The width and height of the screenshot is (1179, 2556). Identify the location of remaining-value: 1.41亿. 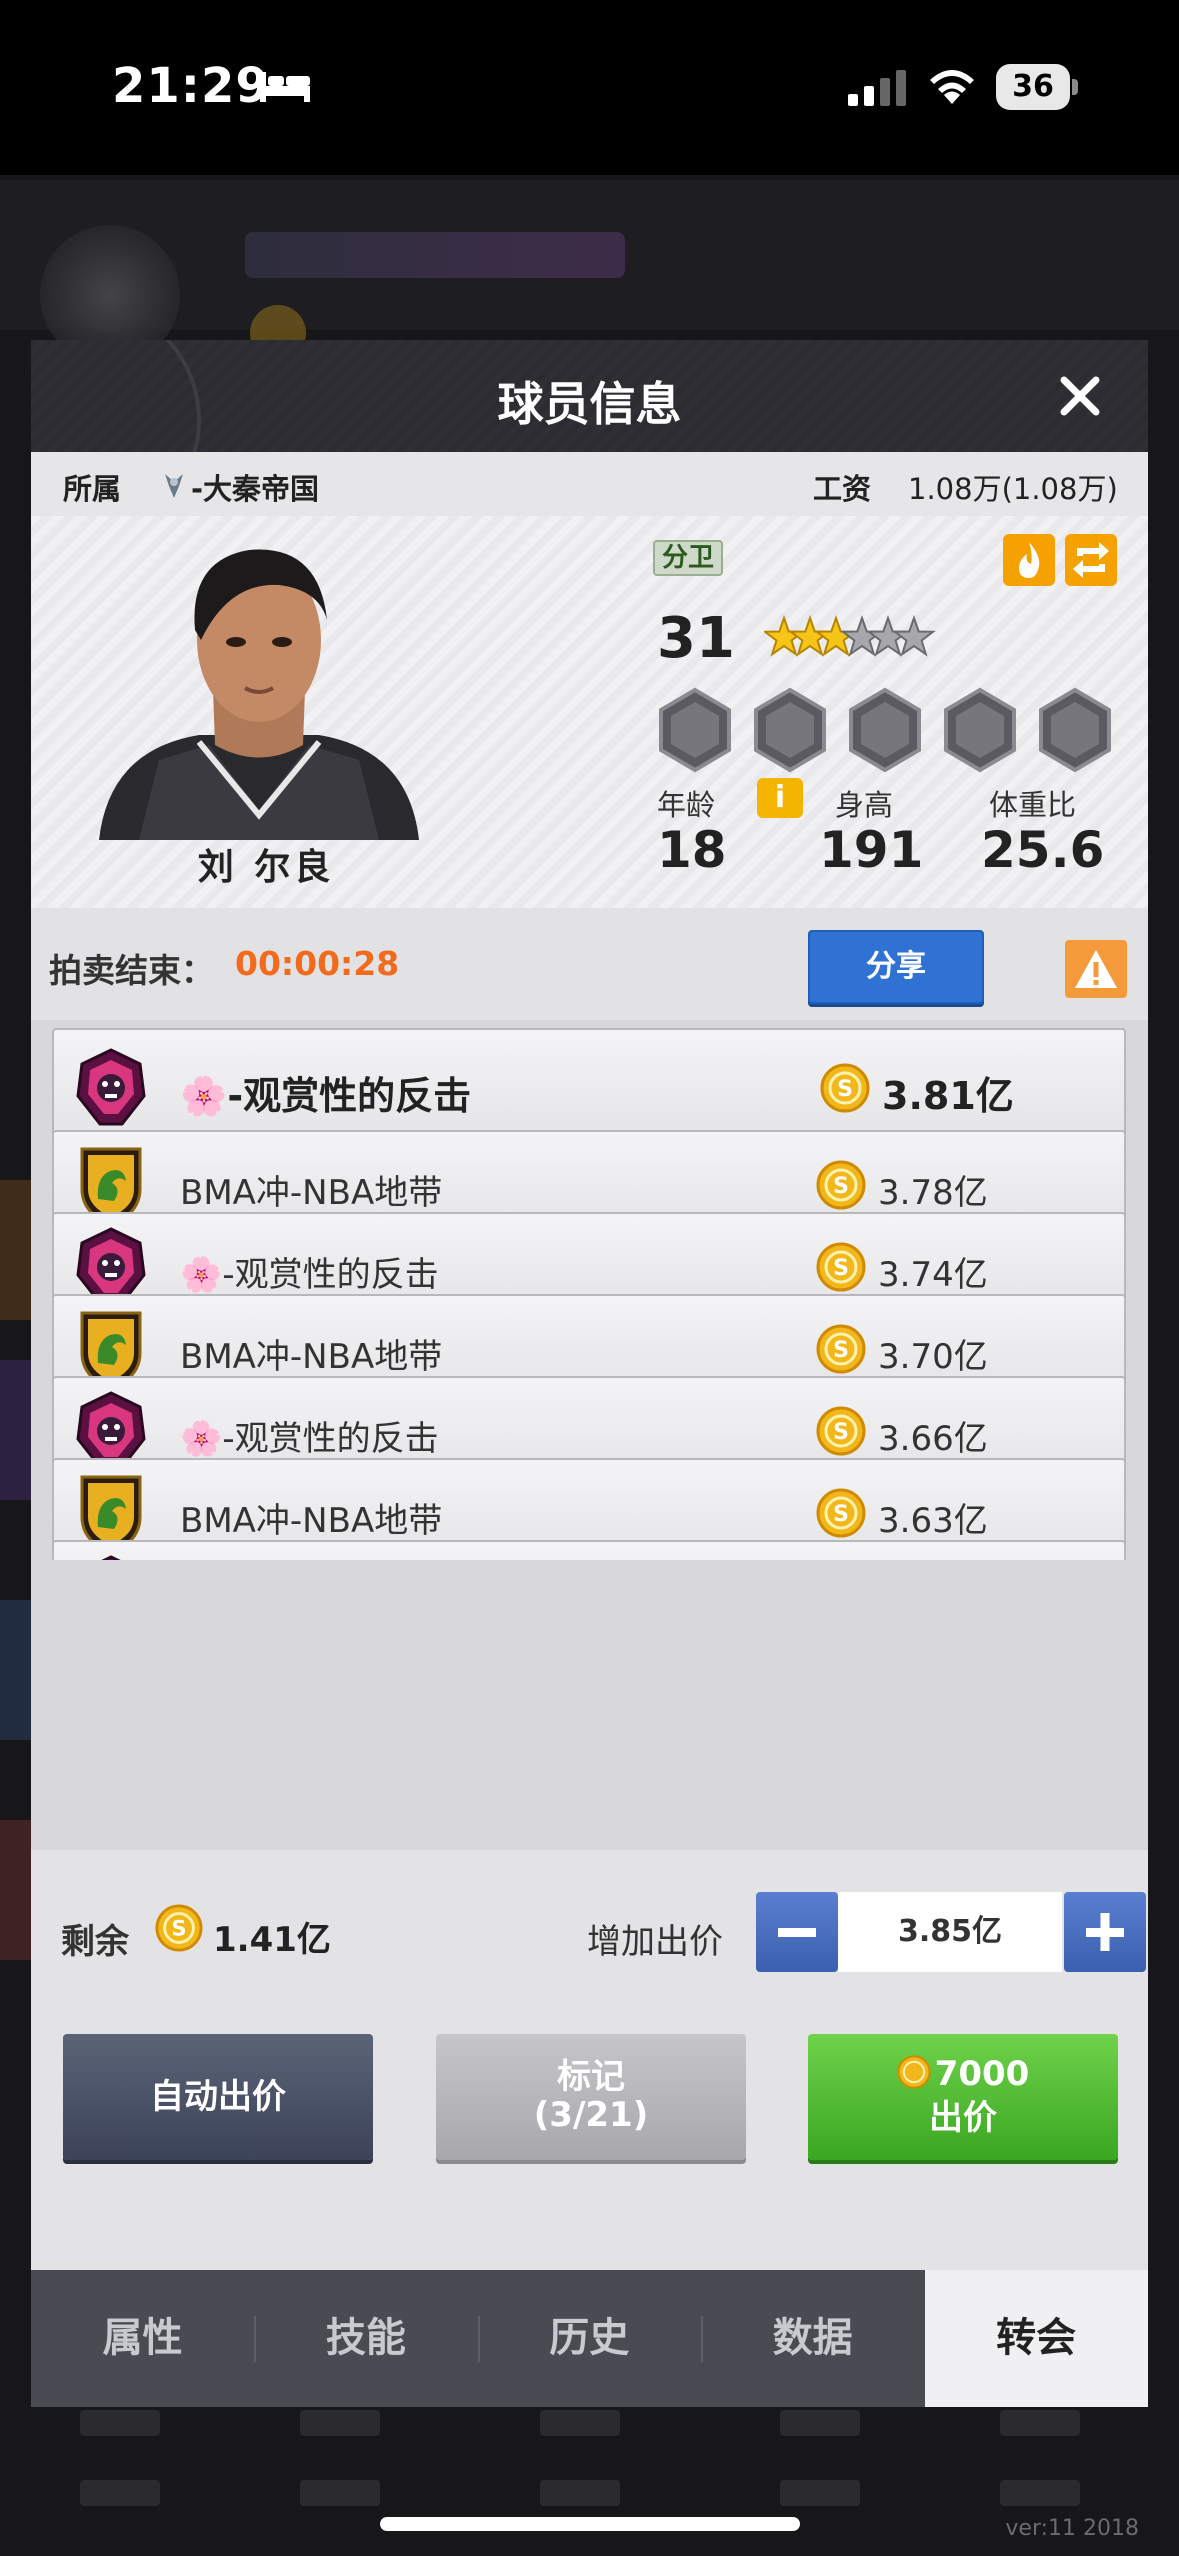
(272, 1940).